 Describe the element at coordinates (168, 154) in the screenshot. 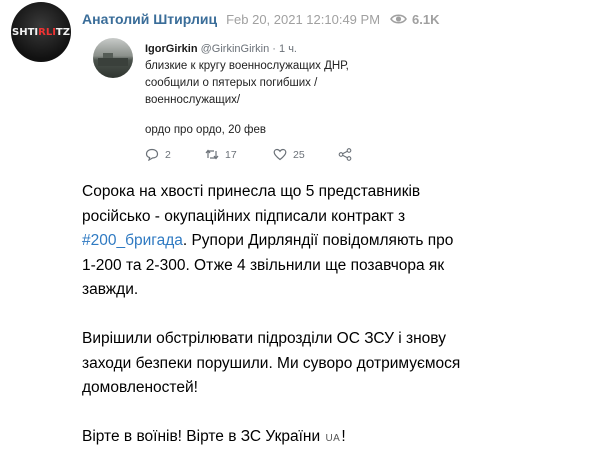

I see `reply-count: 2` at that location.